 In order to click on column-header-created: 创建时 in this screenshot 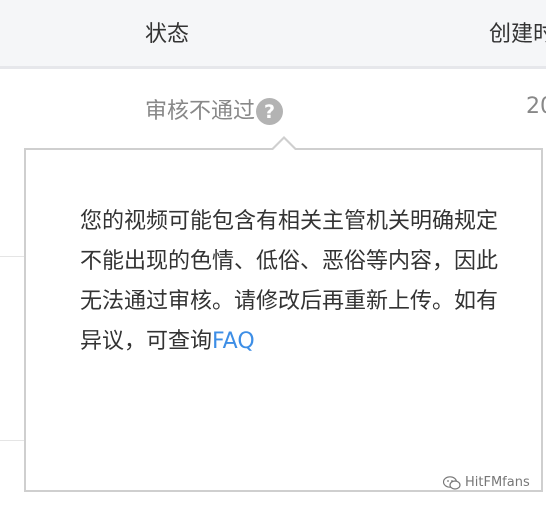, I will do `click(517, 34)`.